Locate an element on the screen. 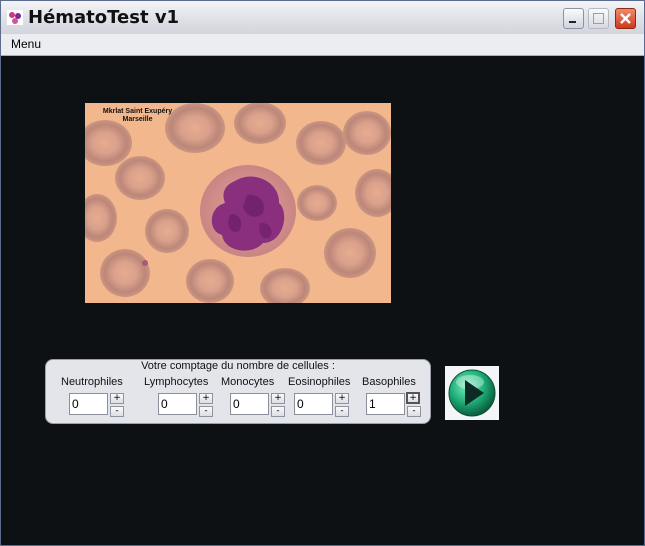  minimize-icon is located at coordinates (572, 22).